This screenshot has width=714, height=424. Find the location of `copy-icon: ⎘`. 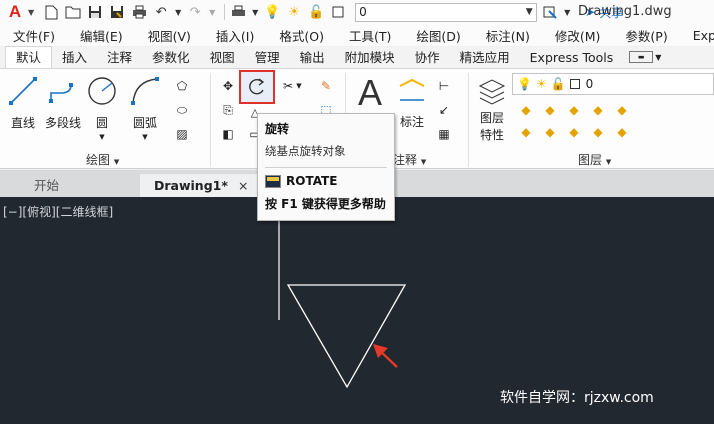

copy-icon: ⎘ is located at coordinates (228, 110).